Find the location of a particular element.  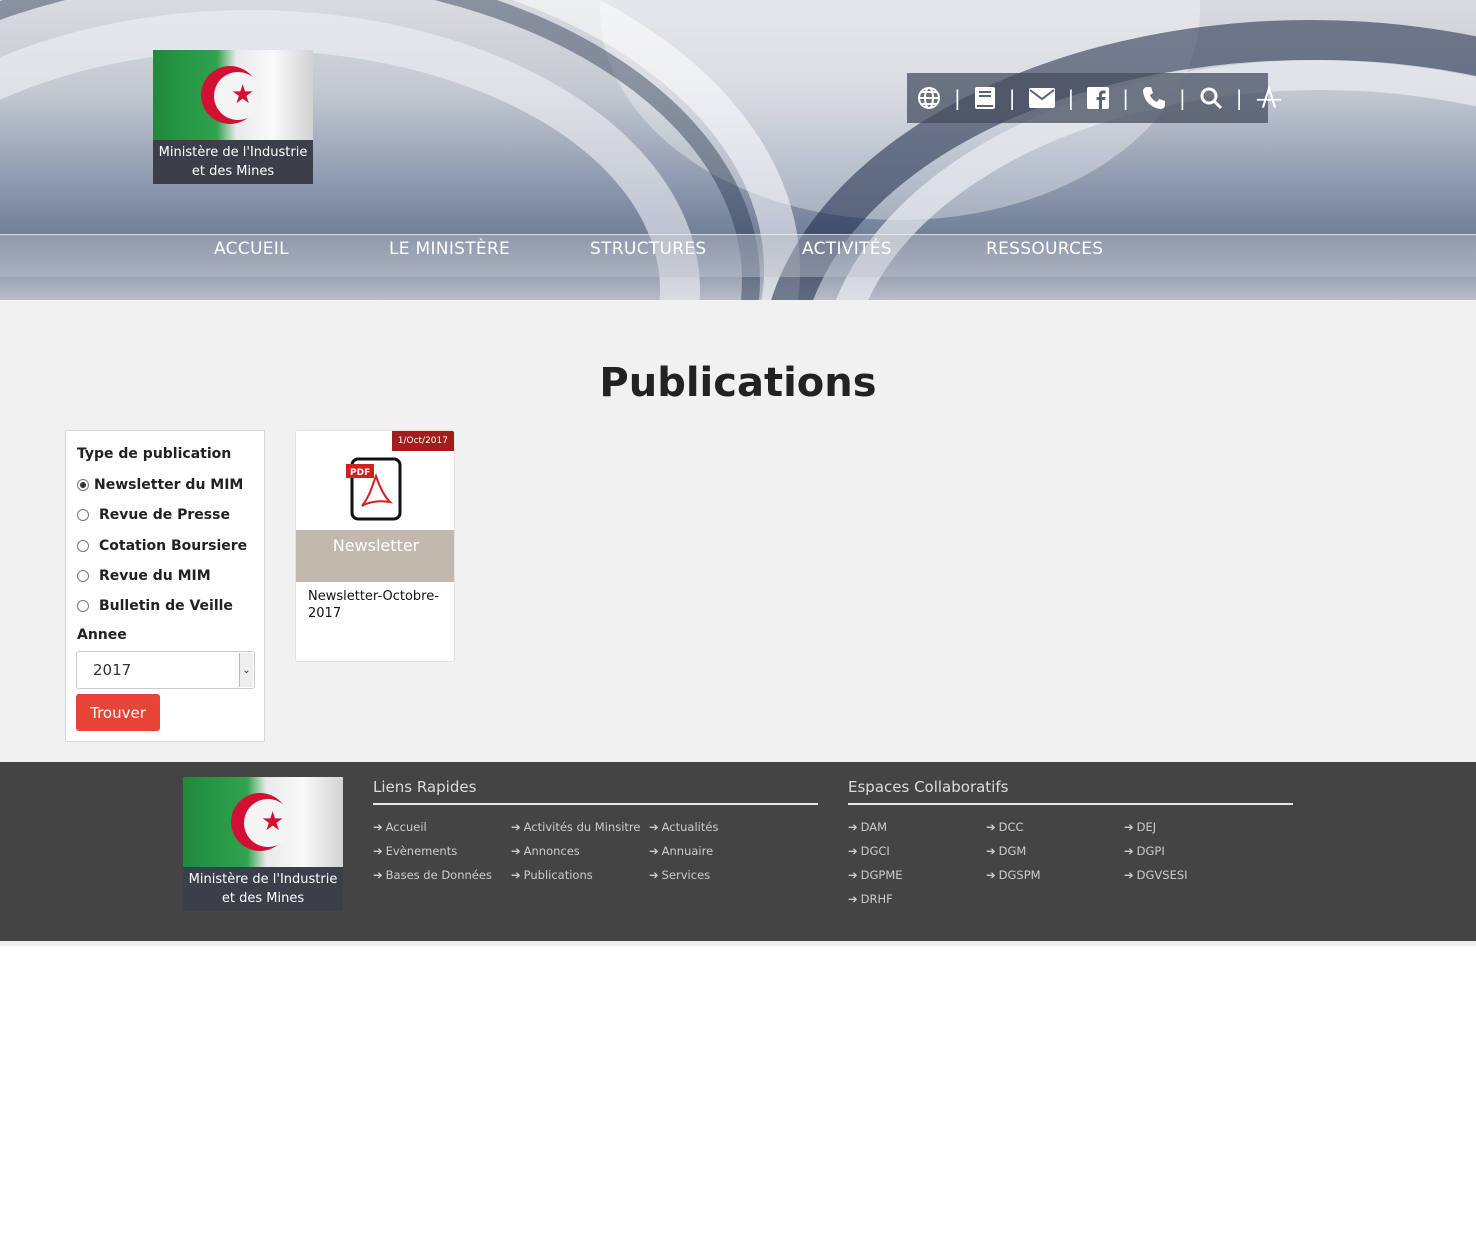

footer-link-dgci: ➔ DGCI is located at coordinates (869, 851).